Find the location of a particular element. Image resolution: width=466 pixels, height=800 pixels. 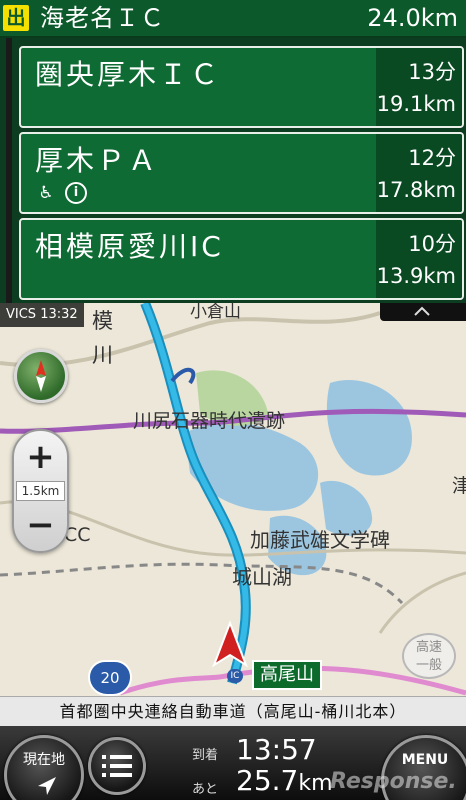

exit-distance: 24.0km is located at coordinates (412, 18).